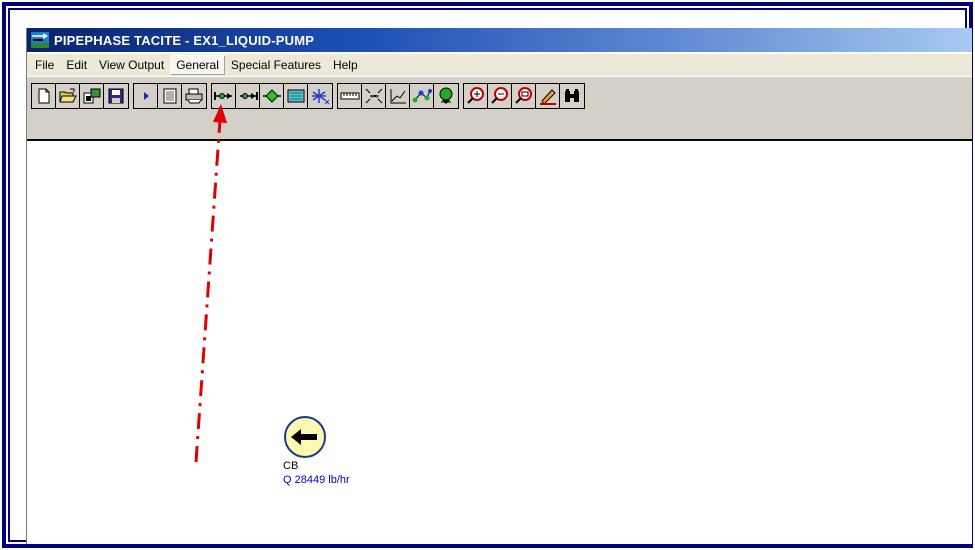  I want to click on run-arrow-icon, so click(146, 96).